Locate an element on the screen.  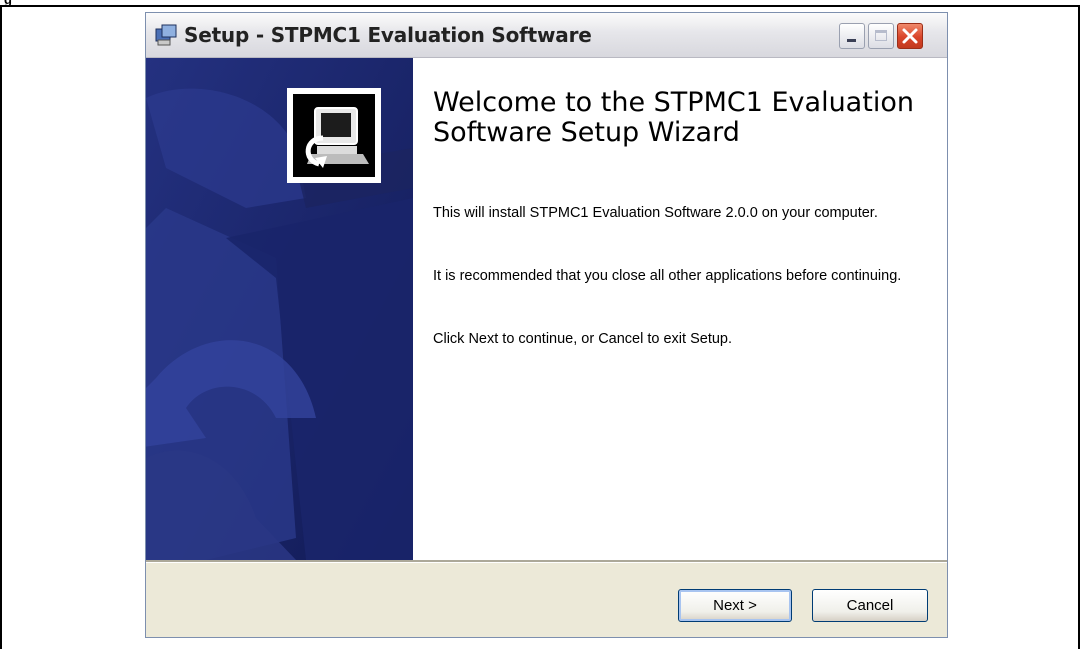
setup-installer-icon is located at coordinates (166, 35).